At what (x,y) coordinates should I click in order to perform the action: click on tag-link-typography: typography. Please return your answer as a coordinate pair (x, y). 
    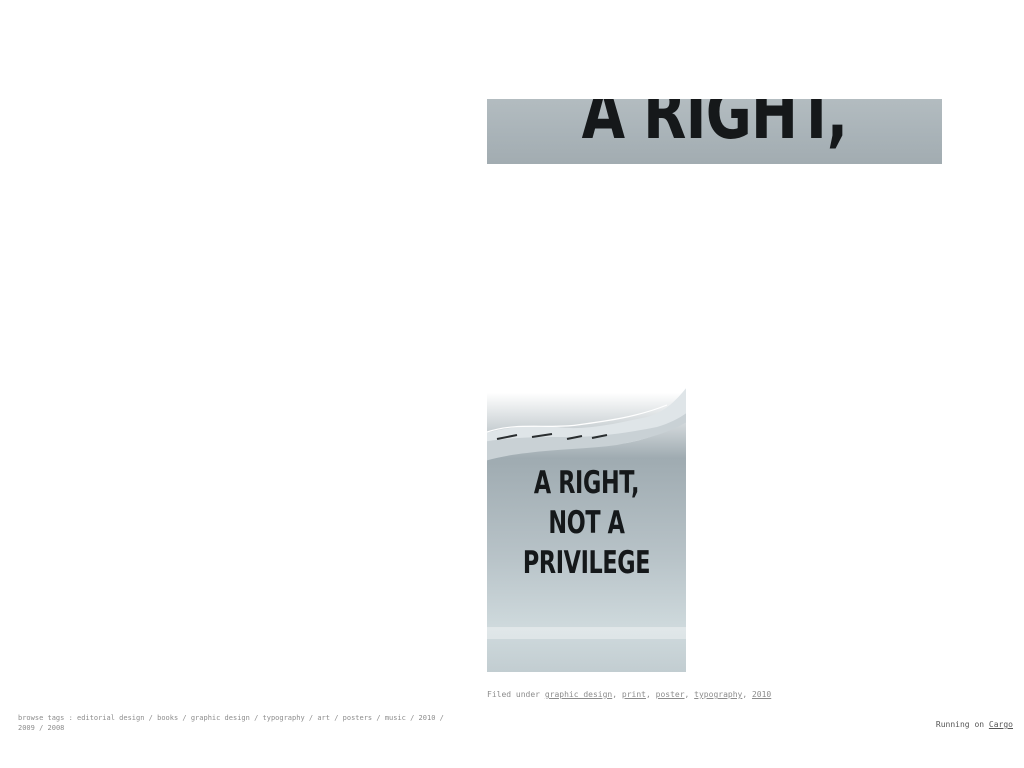
    Looking at the image, I should click on (718, 694).